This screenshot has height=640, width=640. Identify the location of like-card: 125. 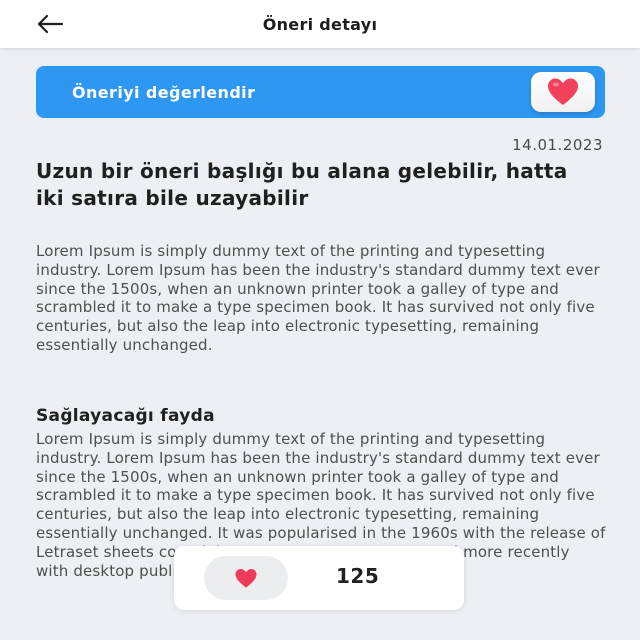
(319, 578).